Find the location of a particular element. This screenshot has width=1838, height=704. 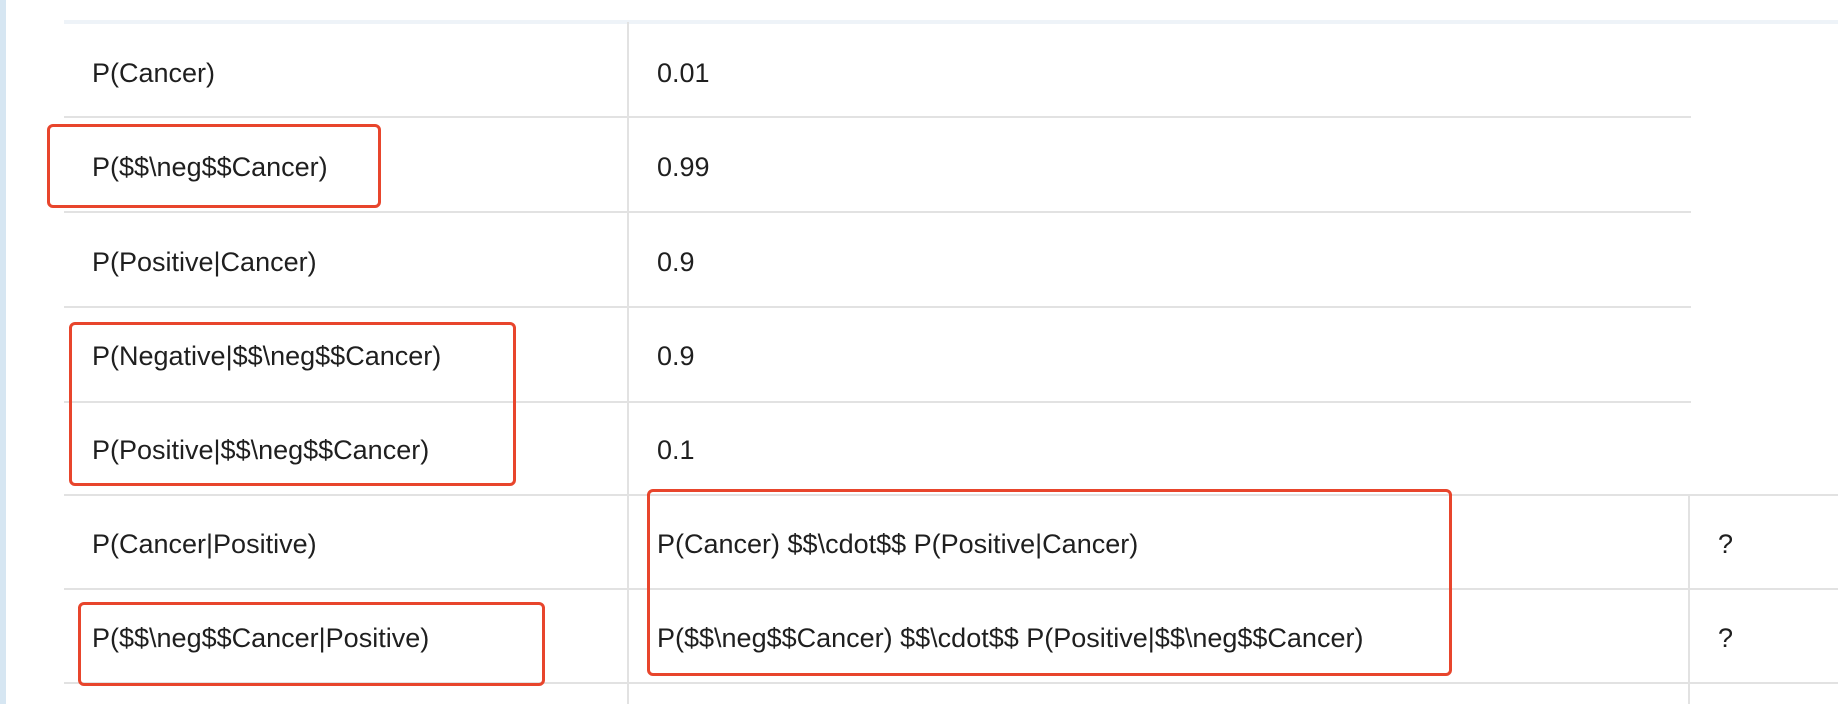

row-value: 0.99 is located at coordinates (683, 167).